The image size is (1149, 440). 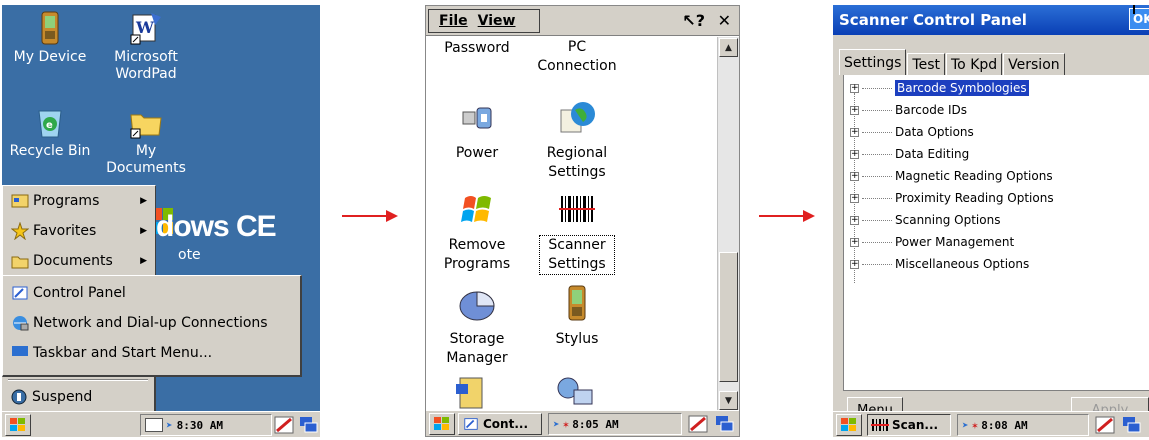 I want to click on clock: 8:08 AM, so click(x=1004, y=425).